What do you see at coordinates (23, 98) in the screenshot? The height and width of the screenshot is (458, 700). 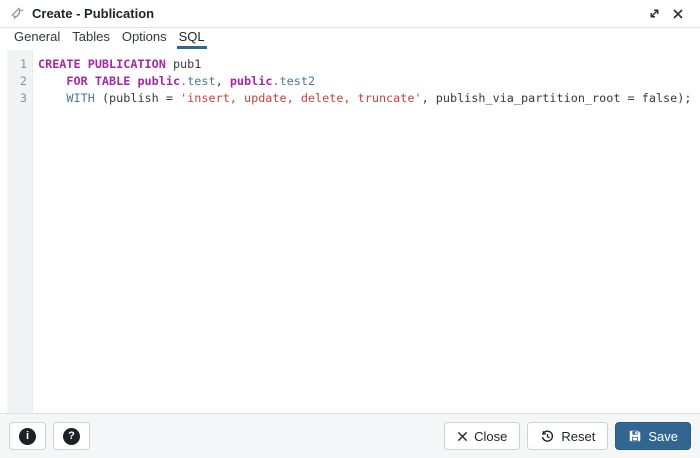 I see `line-number: 3` at bounding box center [23, 98].